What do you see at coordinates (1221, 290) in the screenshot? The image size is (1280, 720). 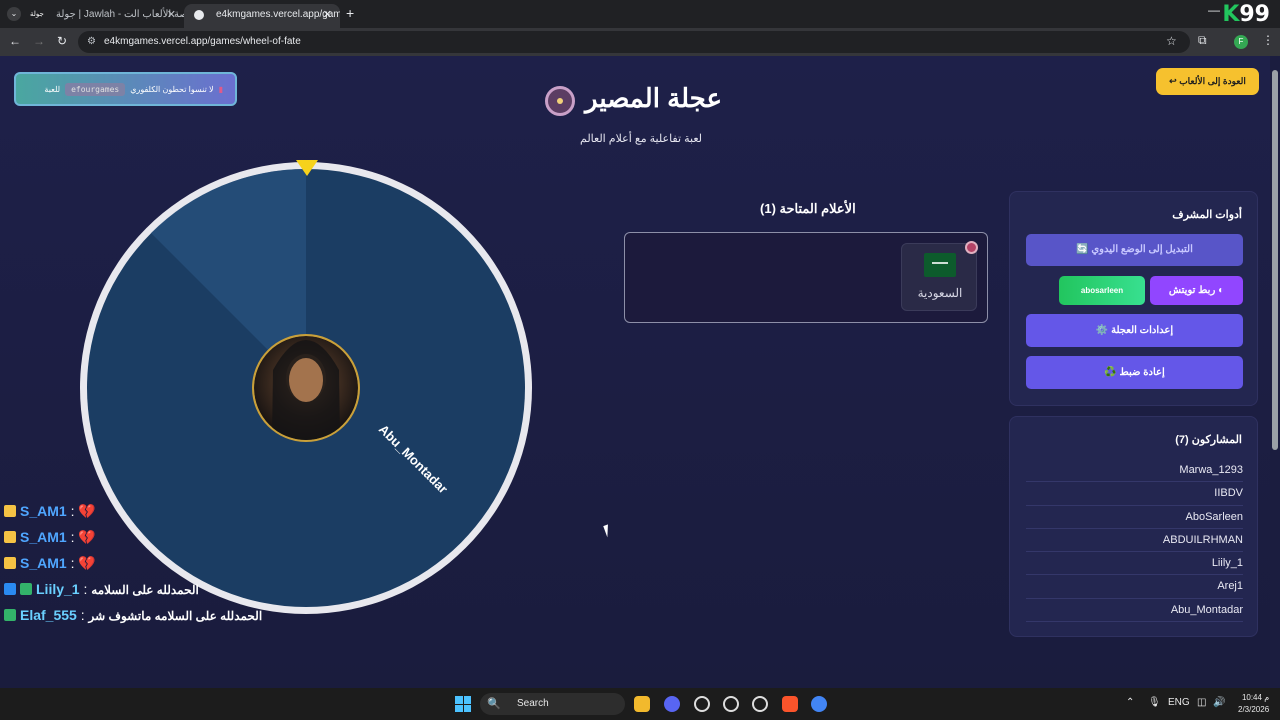 I see `twitch-icon: ◐` at bounding box center [1221, 290].